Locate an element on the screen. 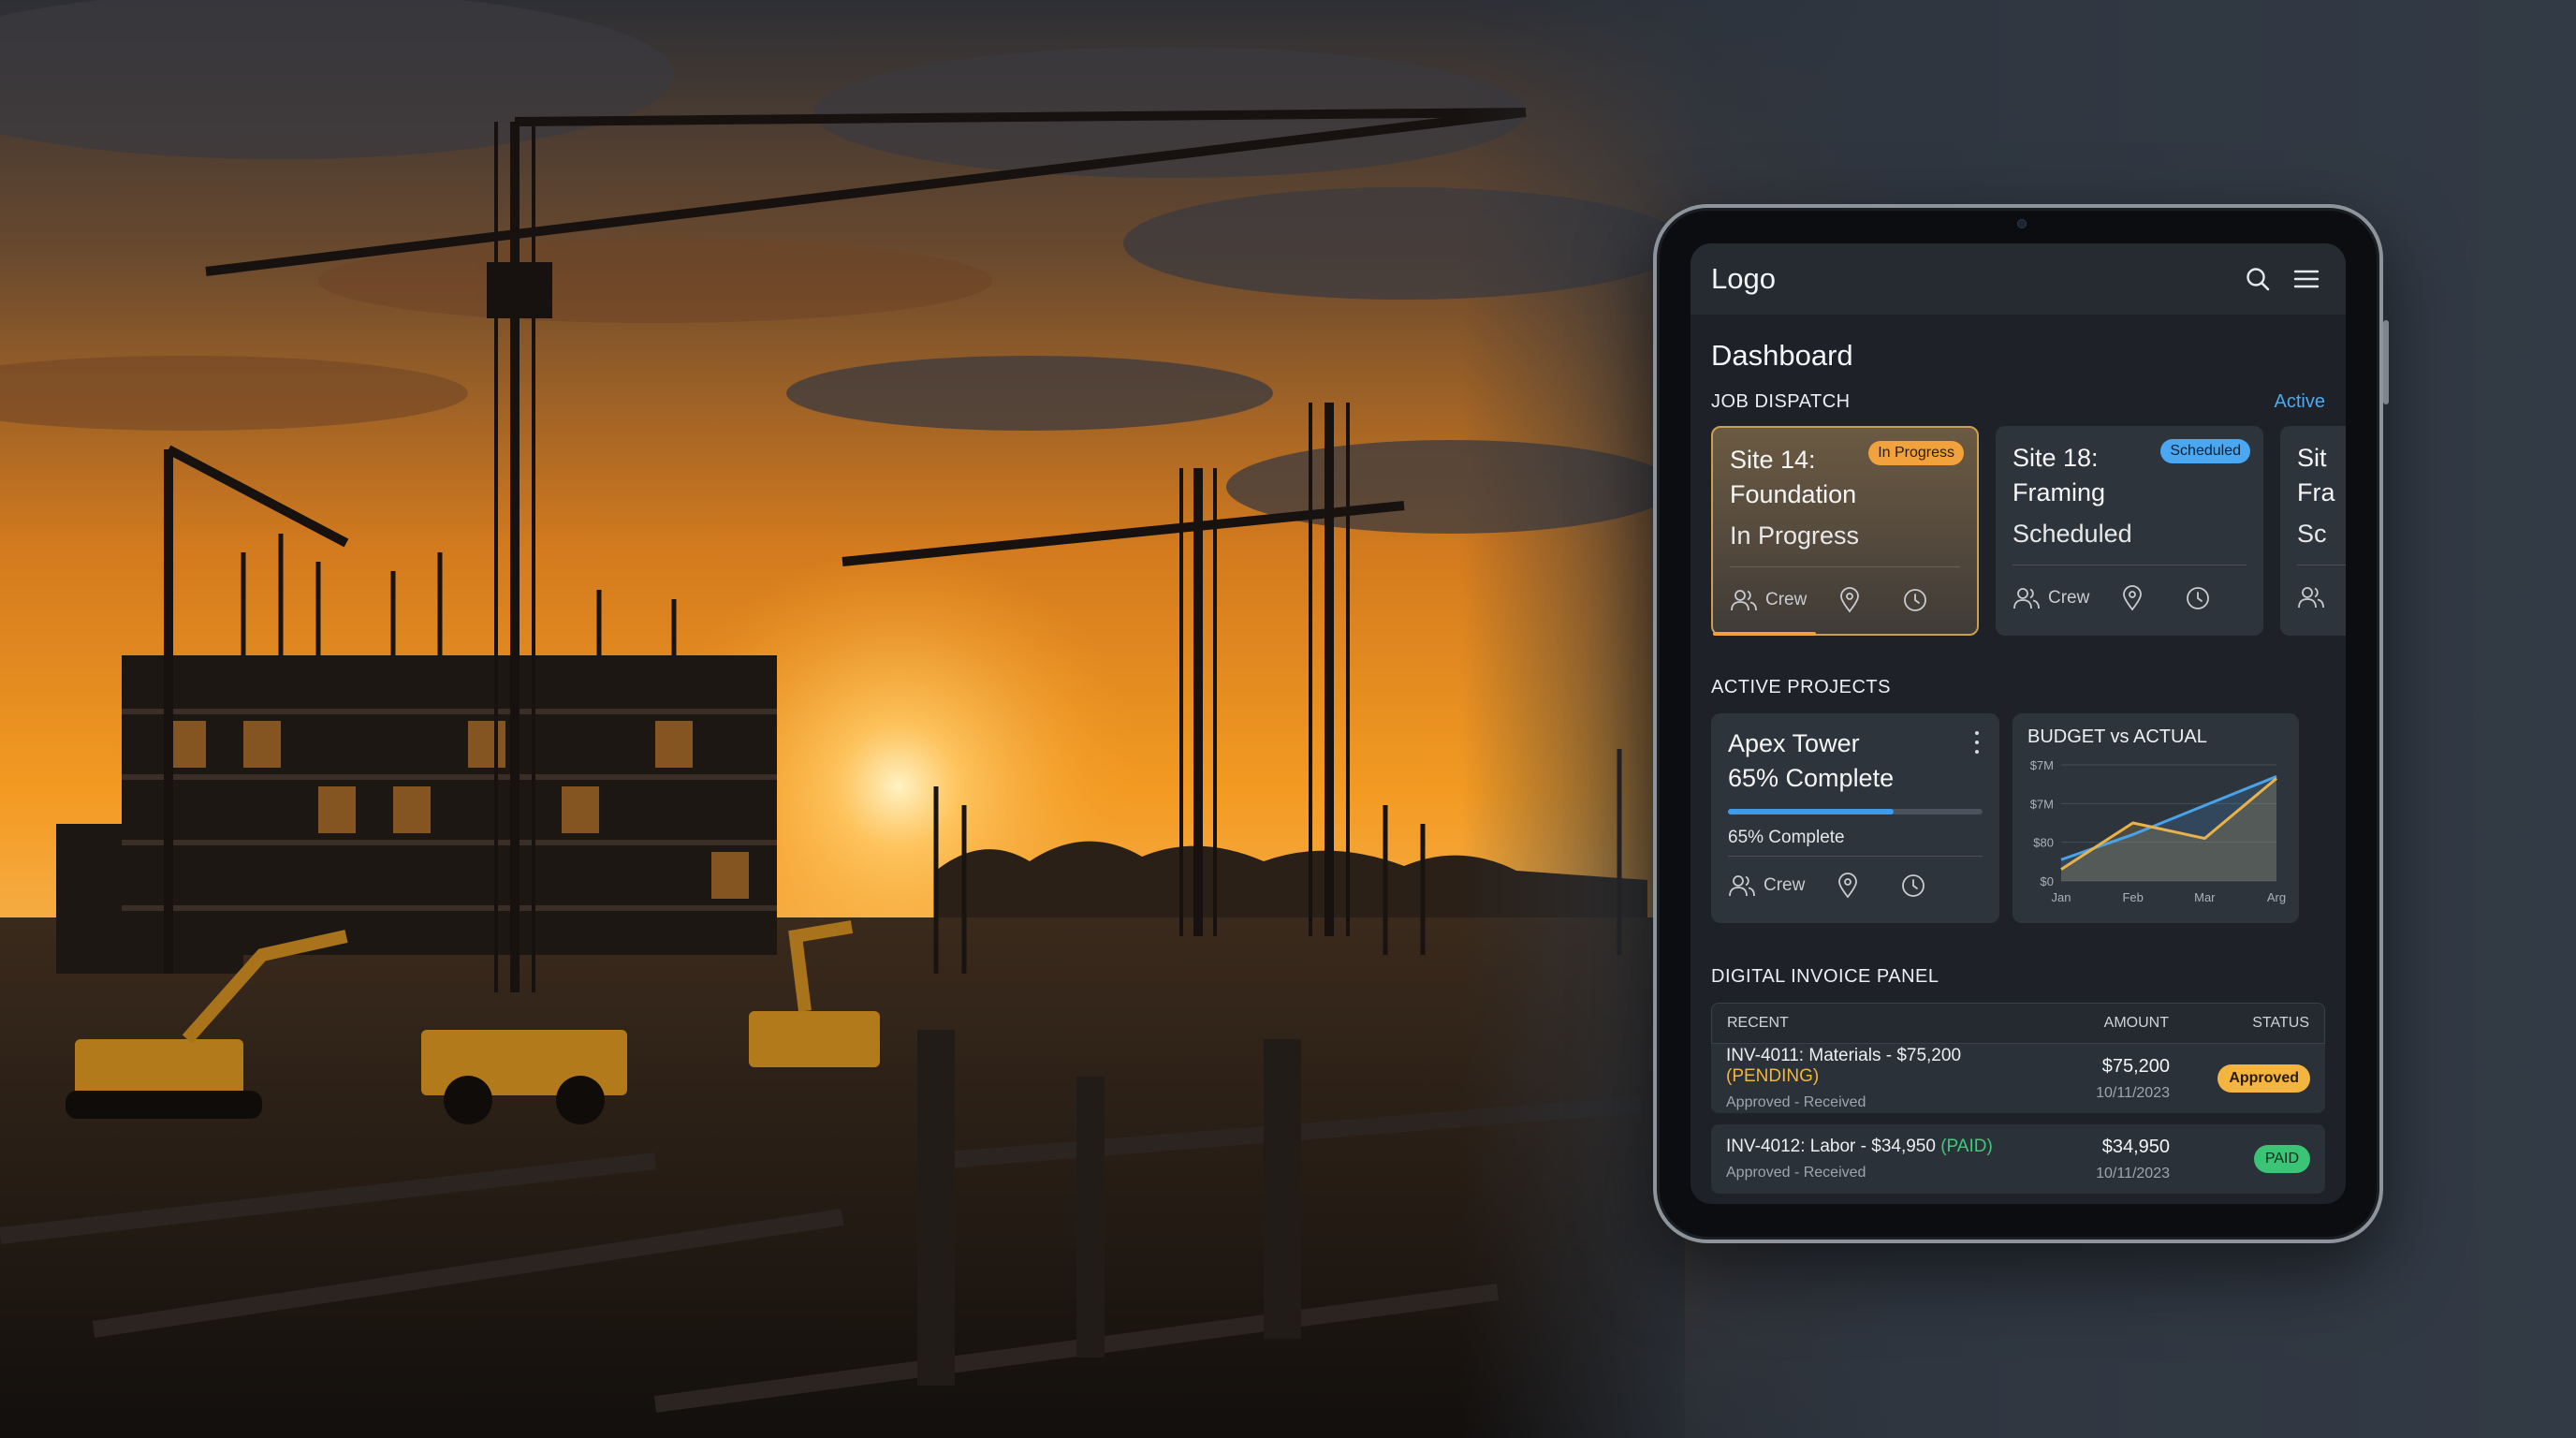 The image size is (2576, 1438). x-tick-label: Mar is located at coordinates (2205, 897).